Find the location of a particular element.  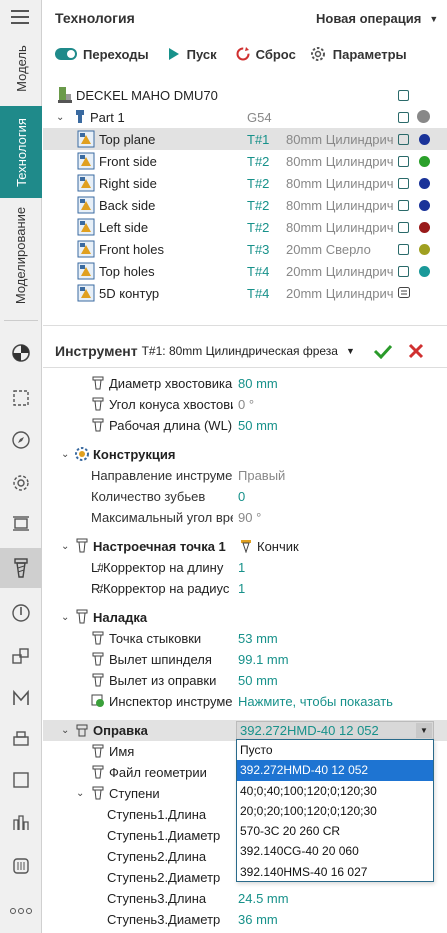

property-value: 50 mm is located at coordinates (258, 425).